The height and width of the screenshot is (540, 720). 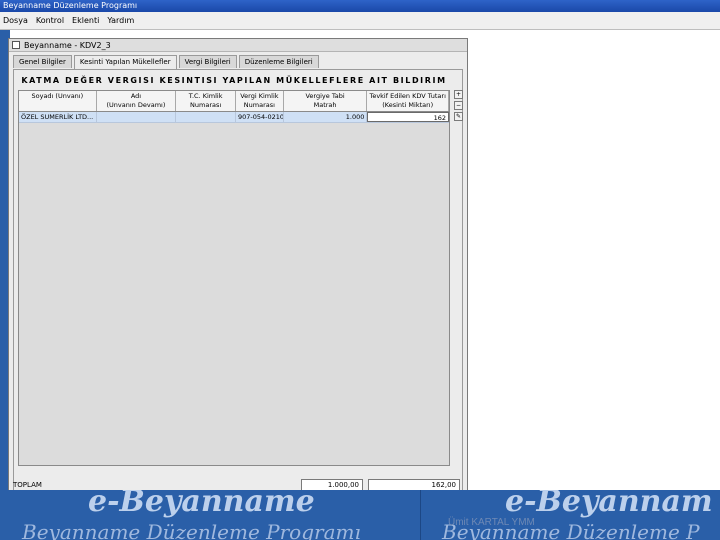 What do you see at coordinates (206, 117) in the screenshot?
I see `cell-tc-kimlik` at bounding box center [206, 117].